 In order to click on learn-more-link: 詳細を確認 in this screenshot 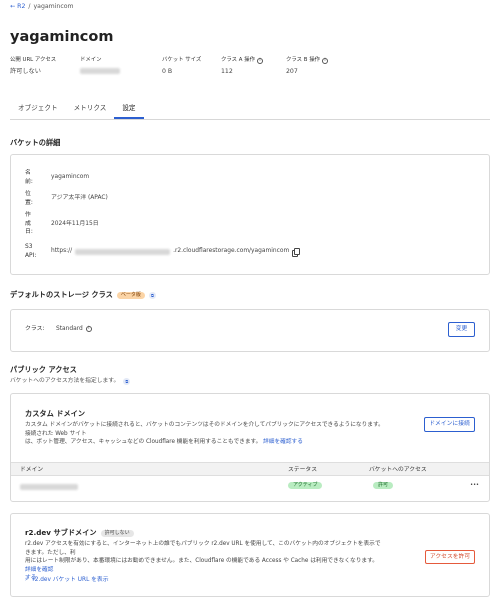, I will do `click(39, 570)`.